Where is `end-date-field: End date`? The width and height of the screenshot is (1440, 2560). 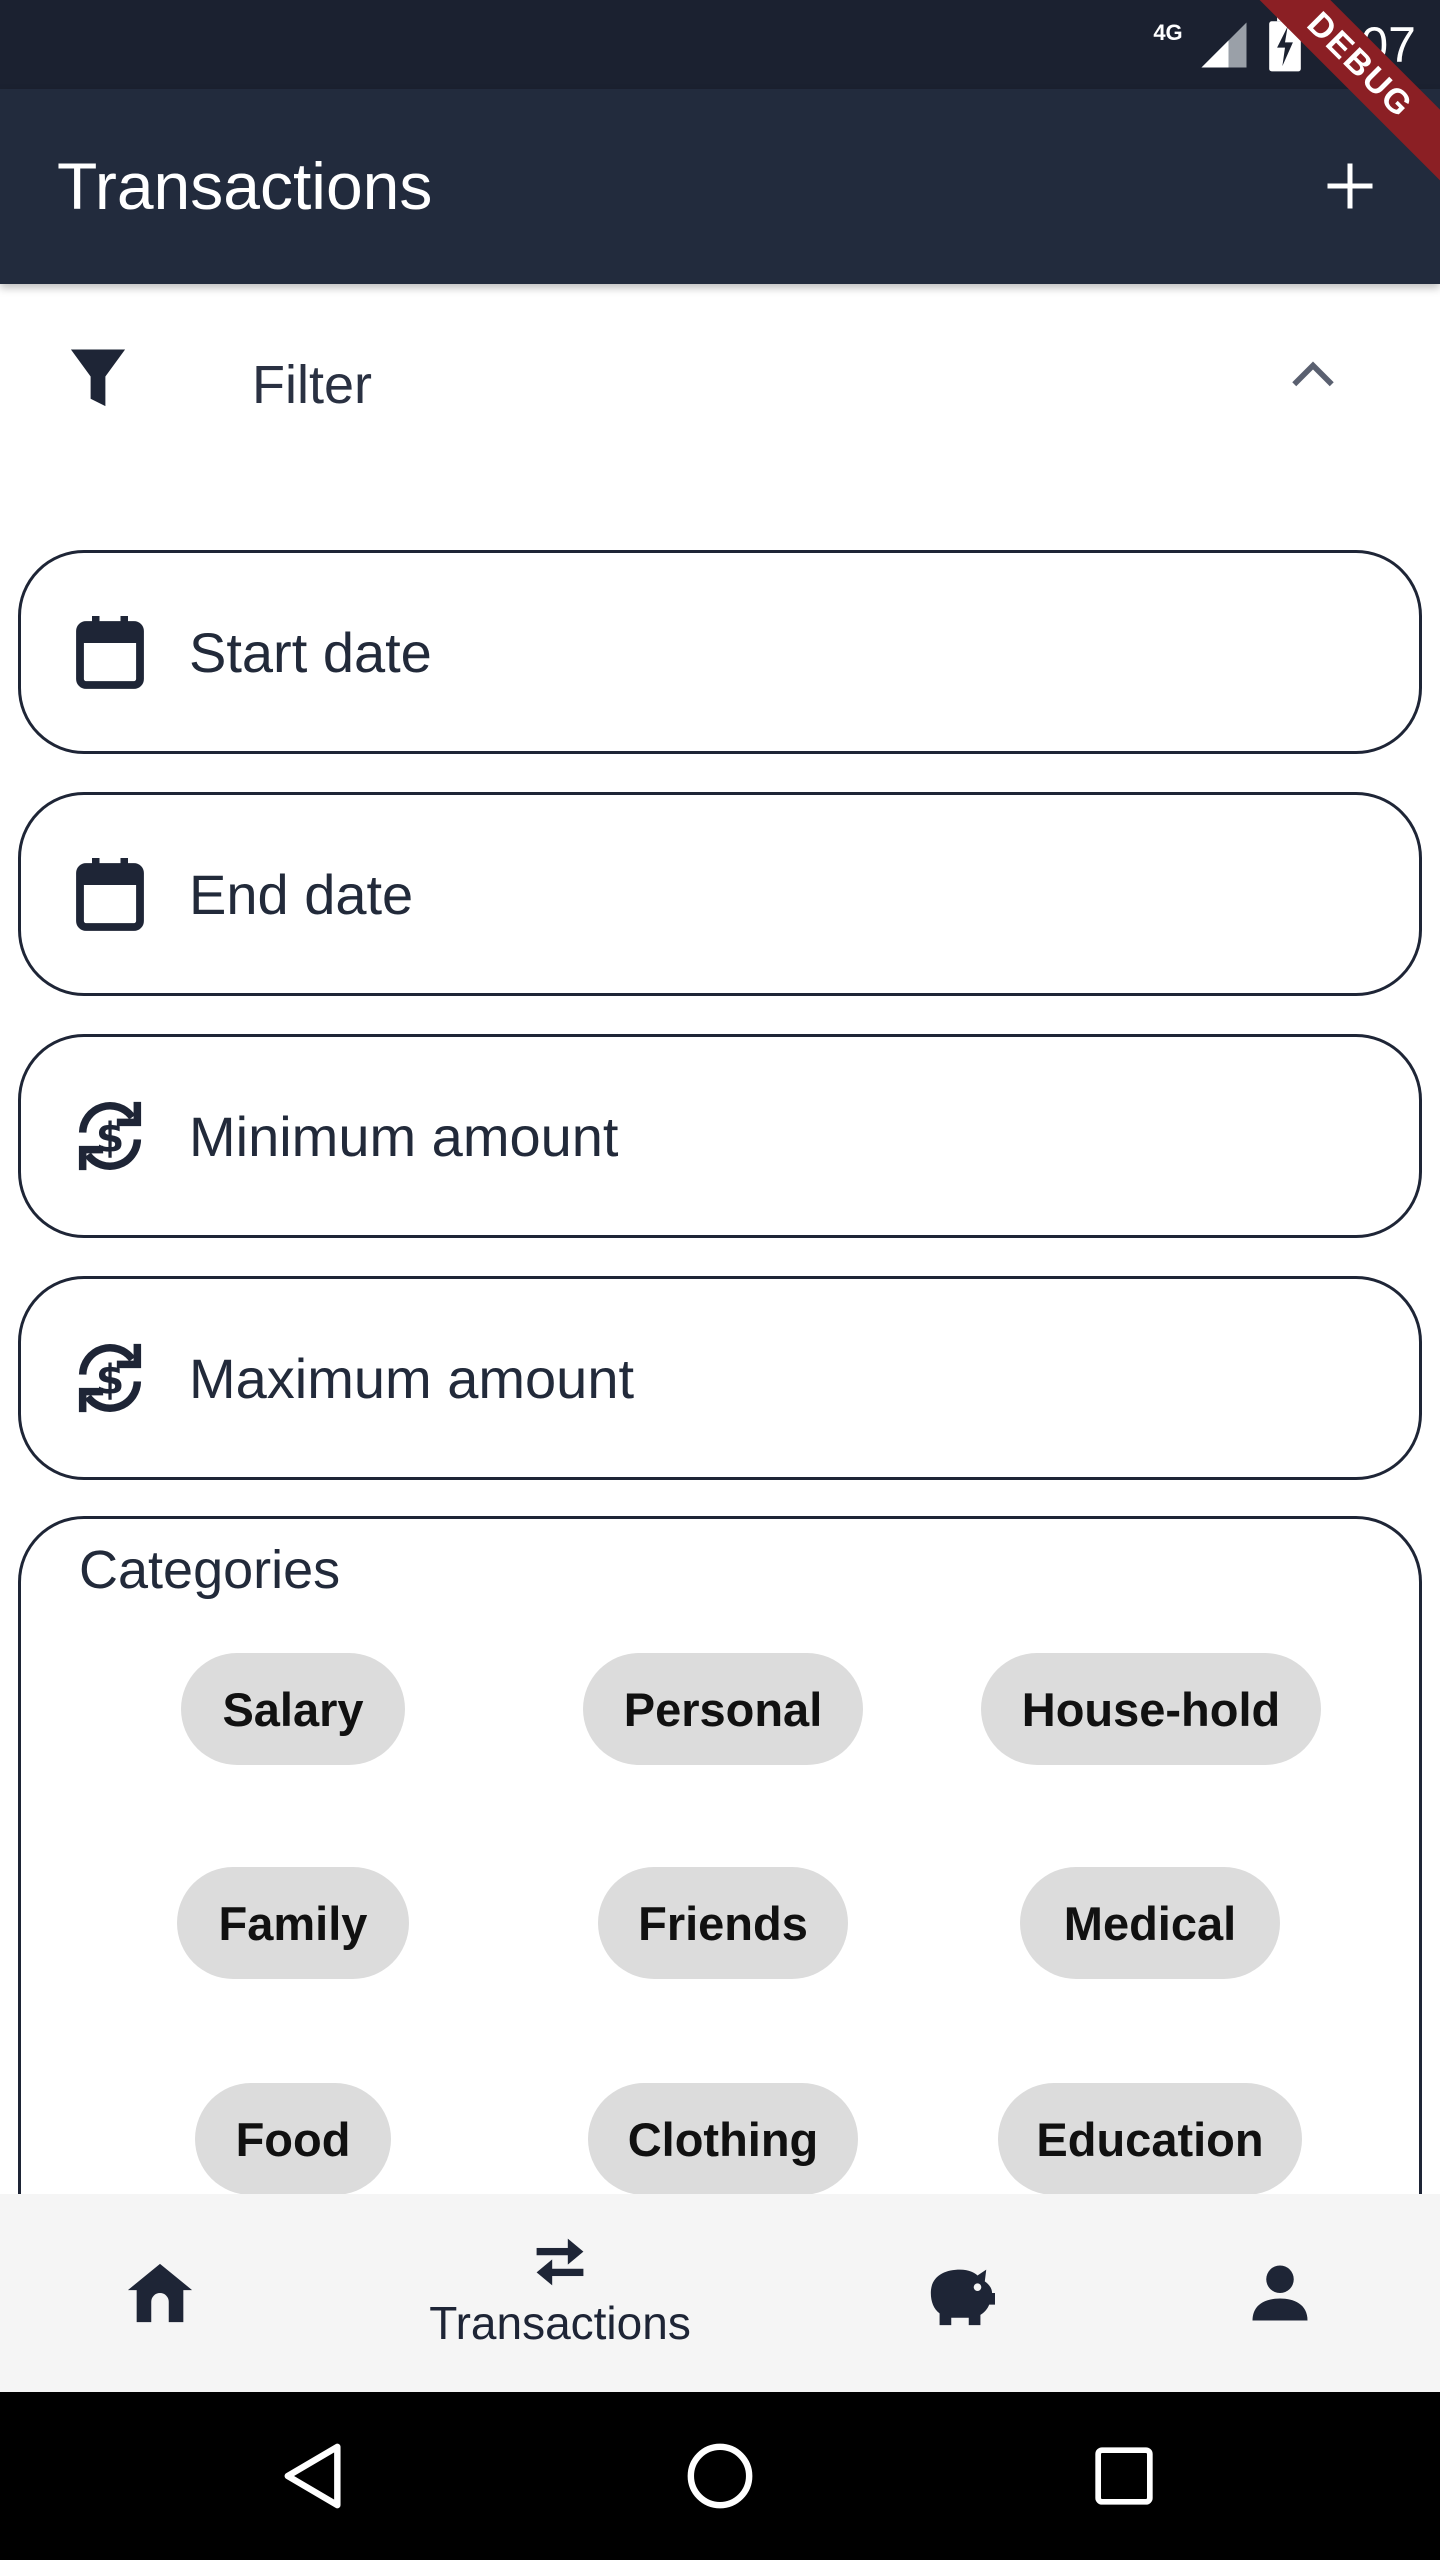
end-date-field: End date is located at coordinates (720, 894).